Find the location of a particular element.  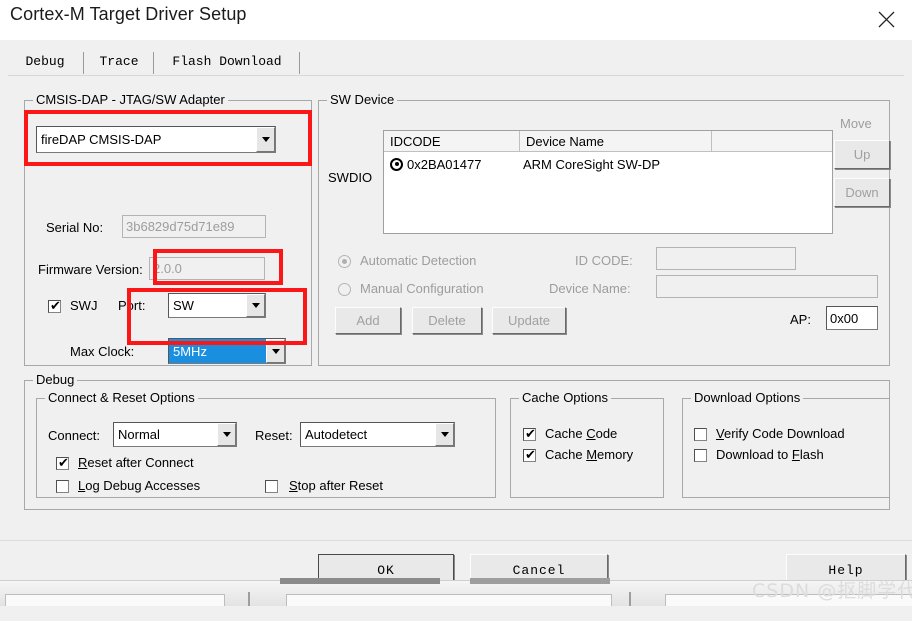

tab-debug-label: Debug is located at coordinates (45, 61).